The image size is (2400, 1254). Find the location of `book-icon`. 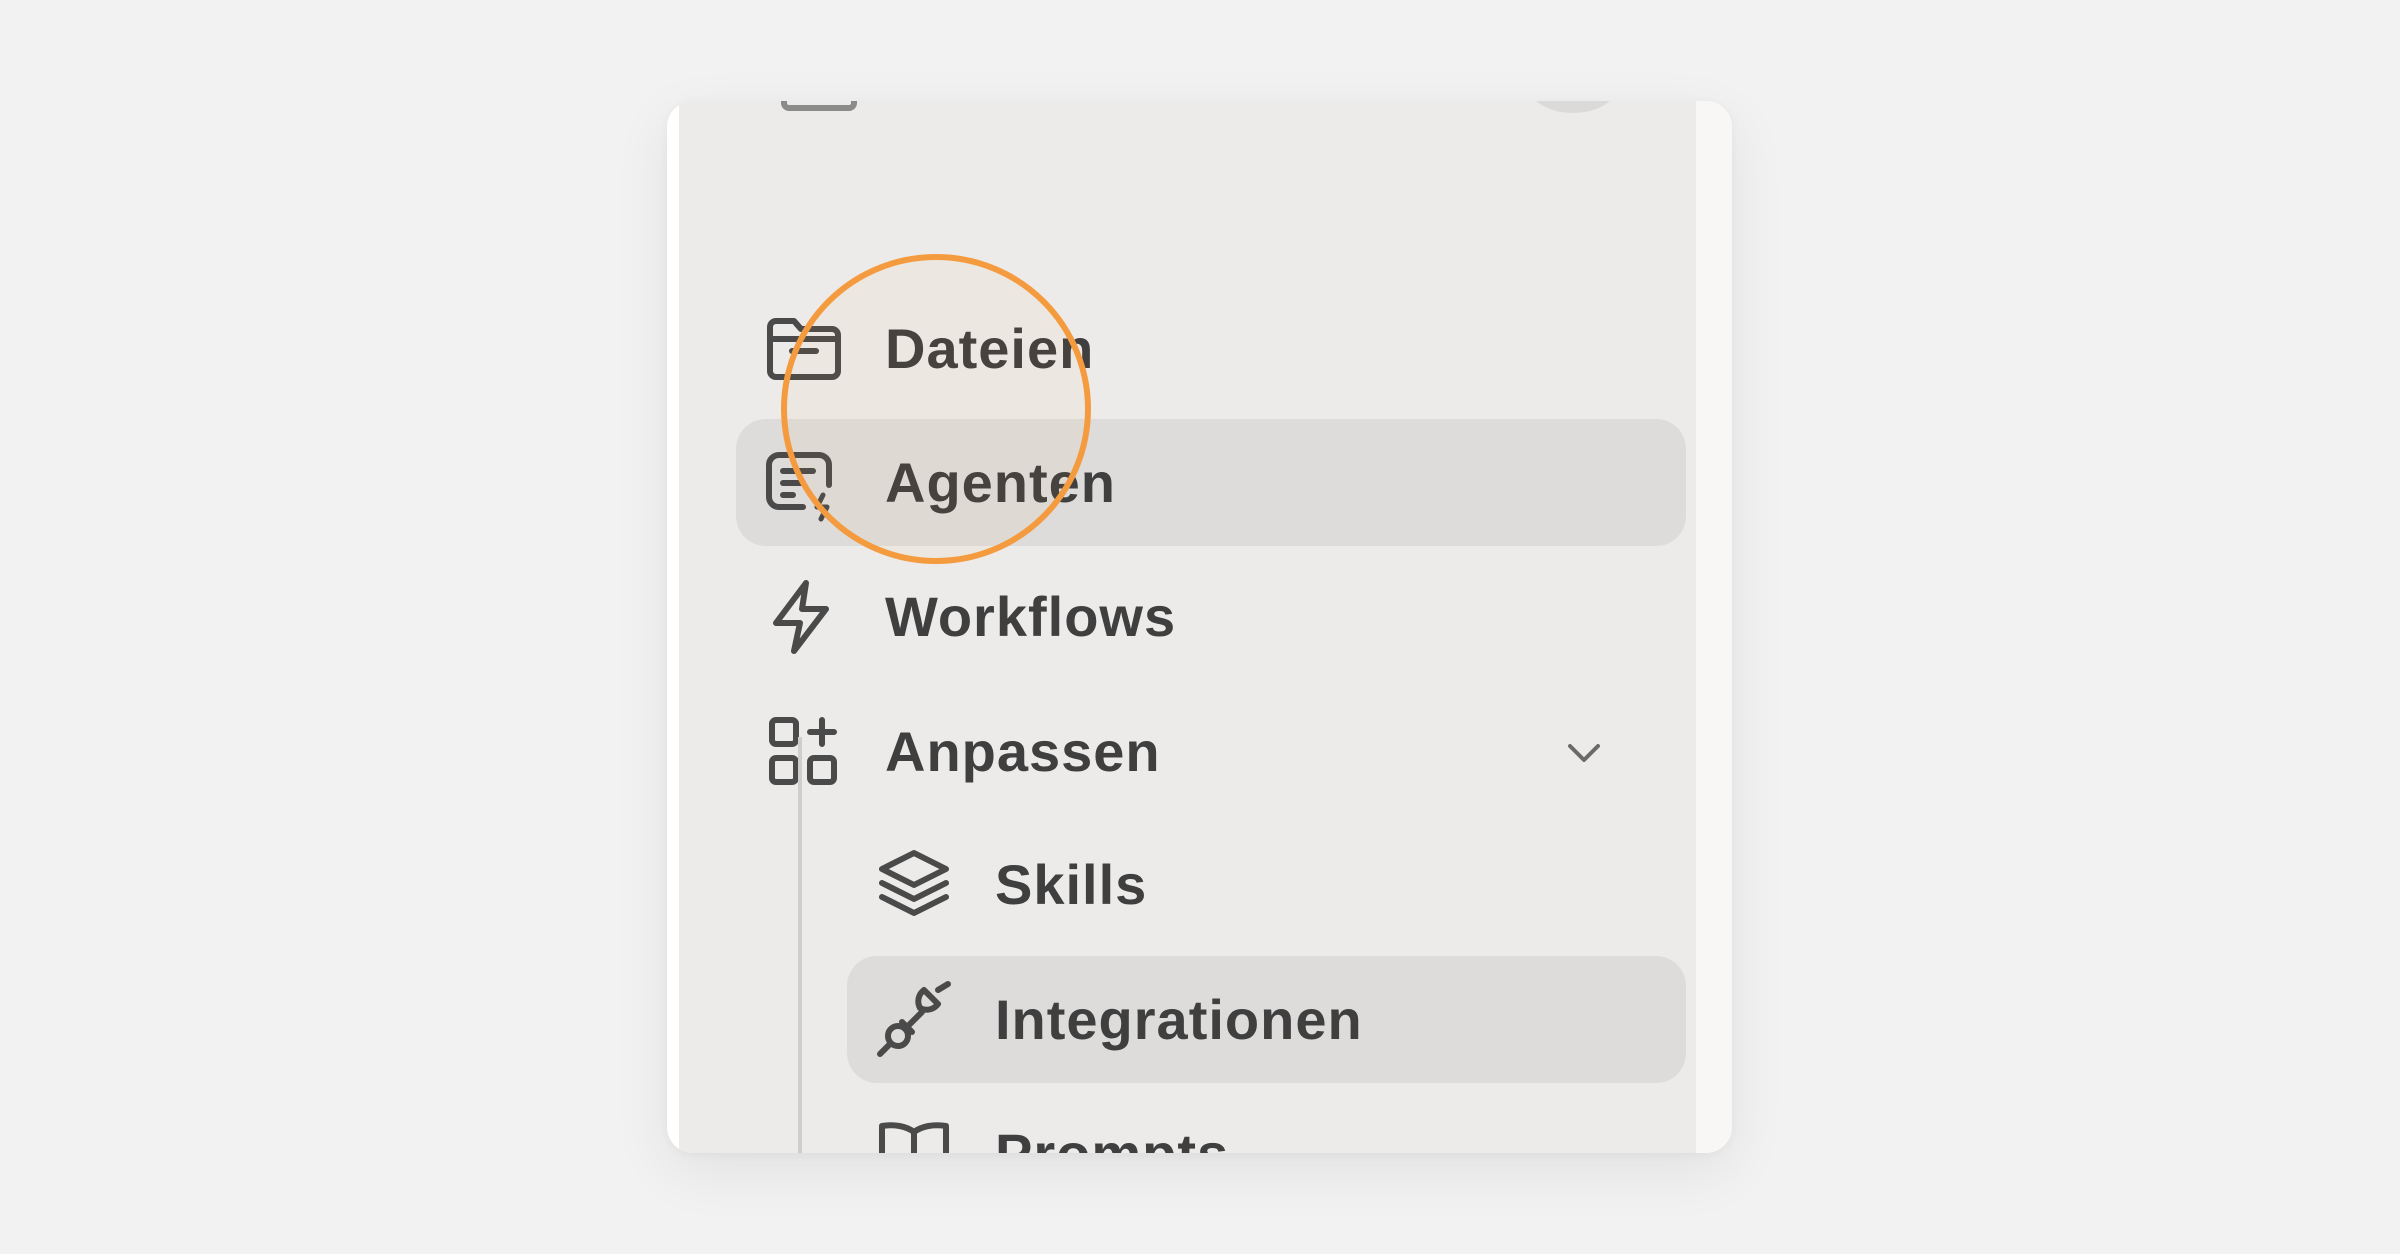

book-icon is located at coordinates (914, 1132).